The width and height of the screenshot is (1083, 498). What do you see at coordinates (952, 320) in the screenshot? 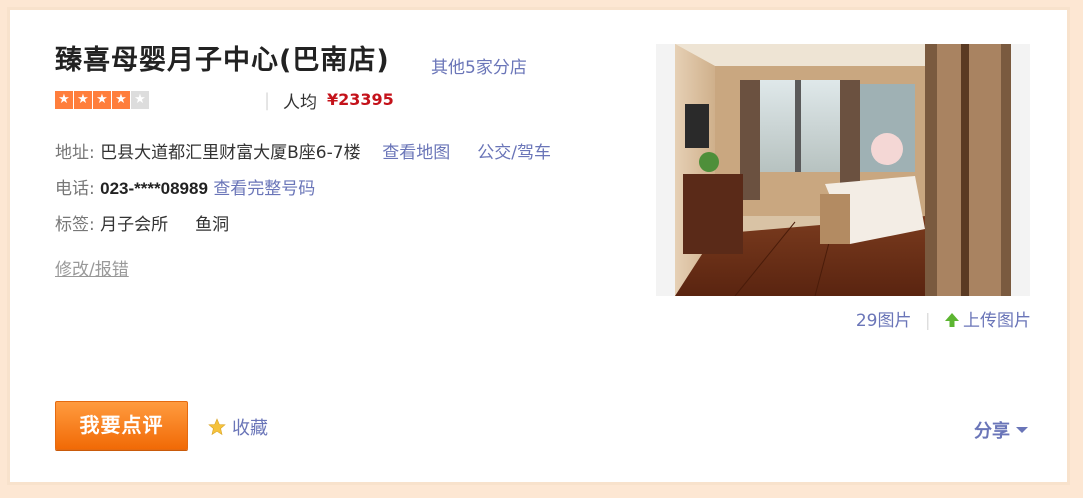
I see `upload-arrow-icon` at bounding box center [952, 320].